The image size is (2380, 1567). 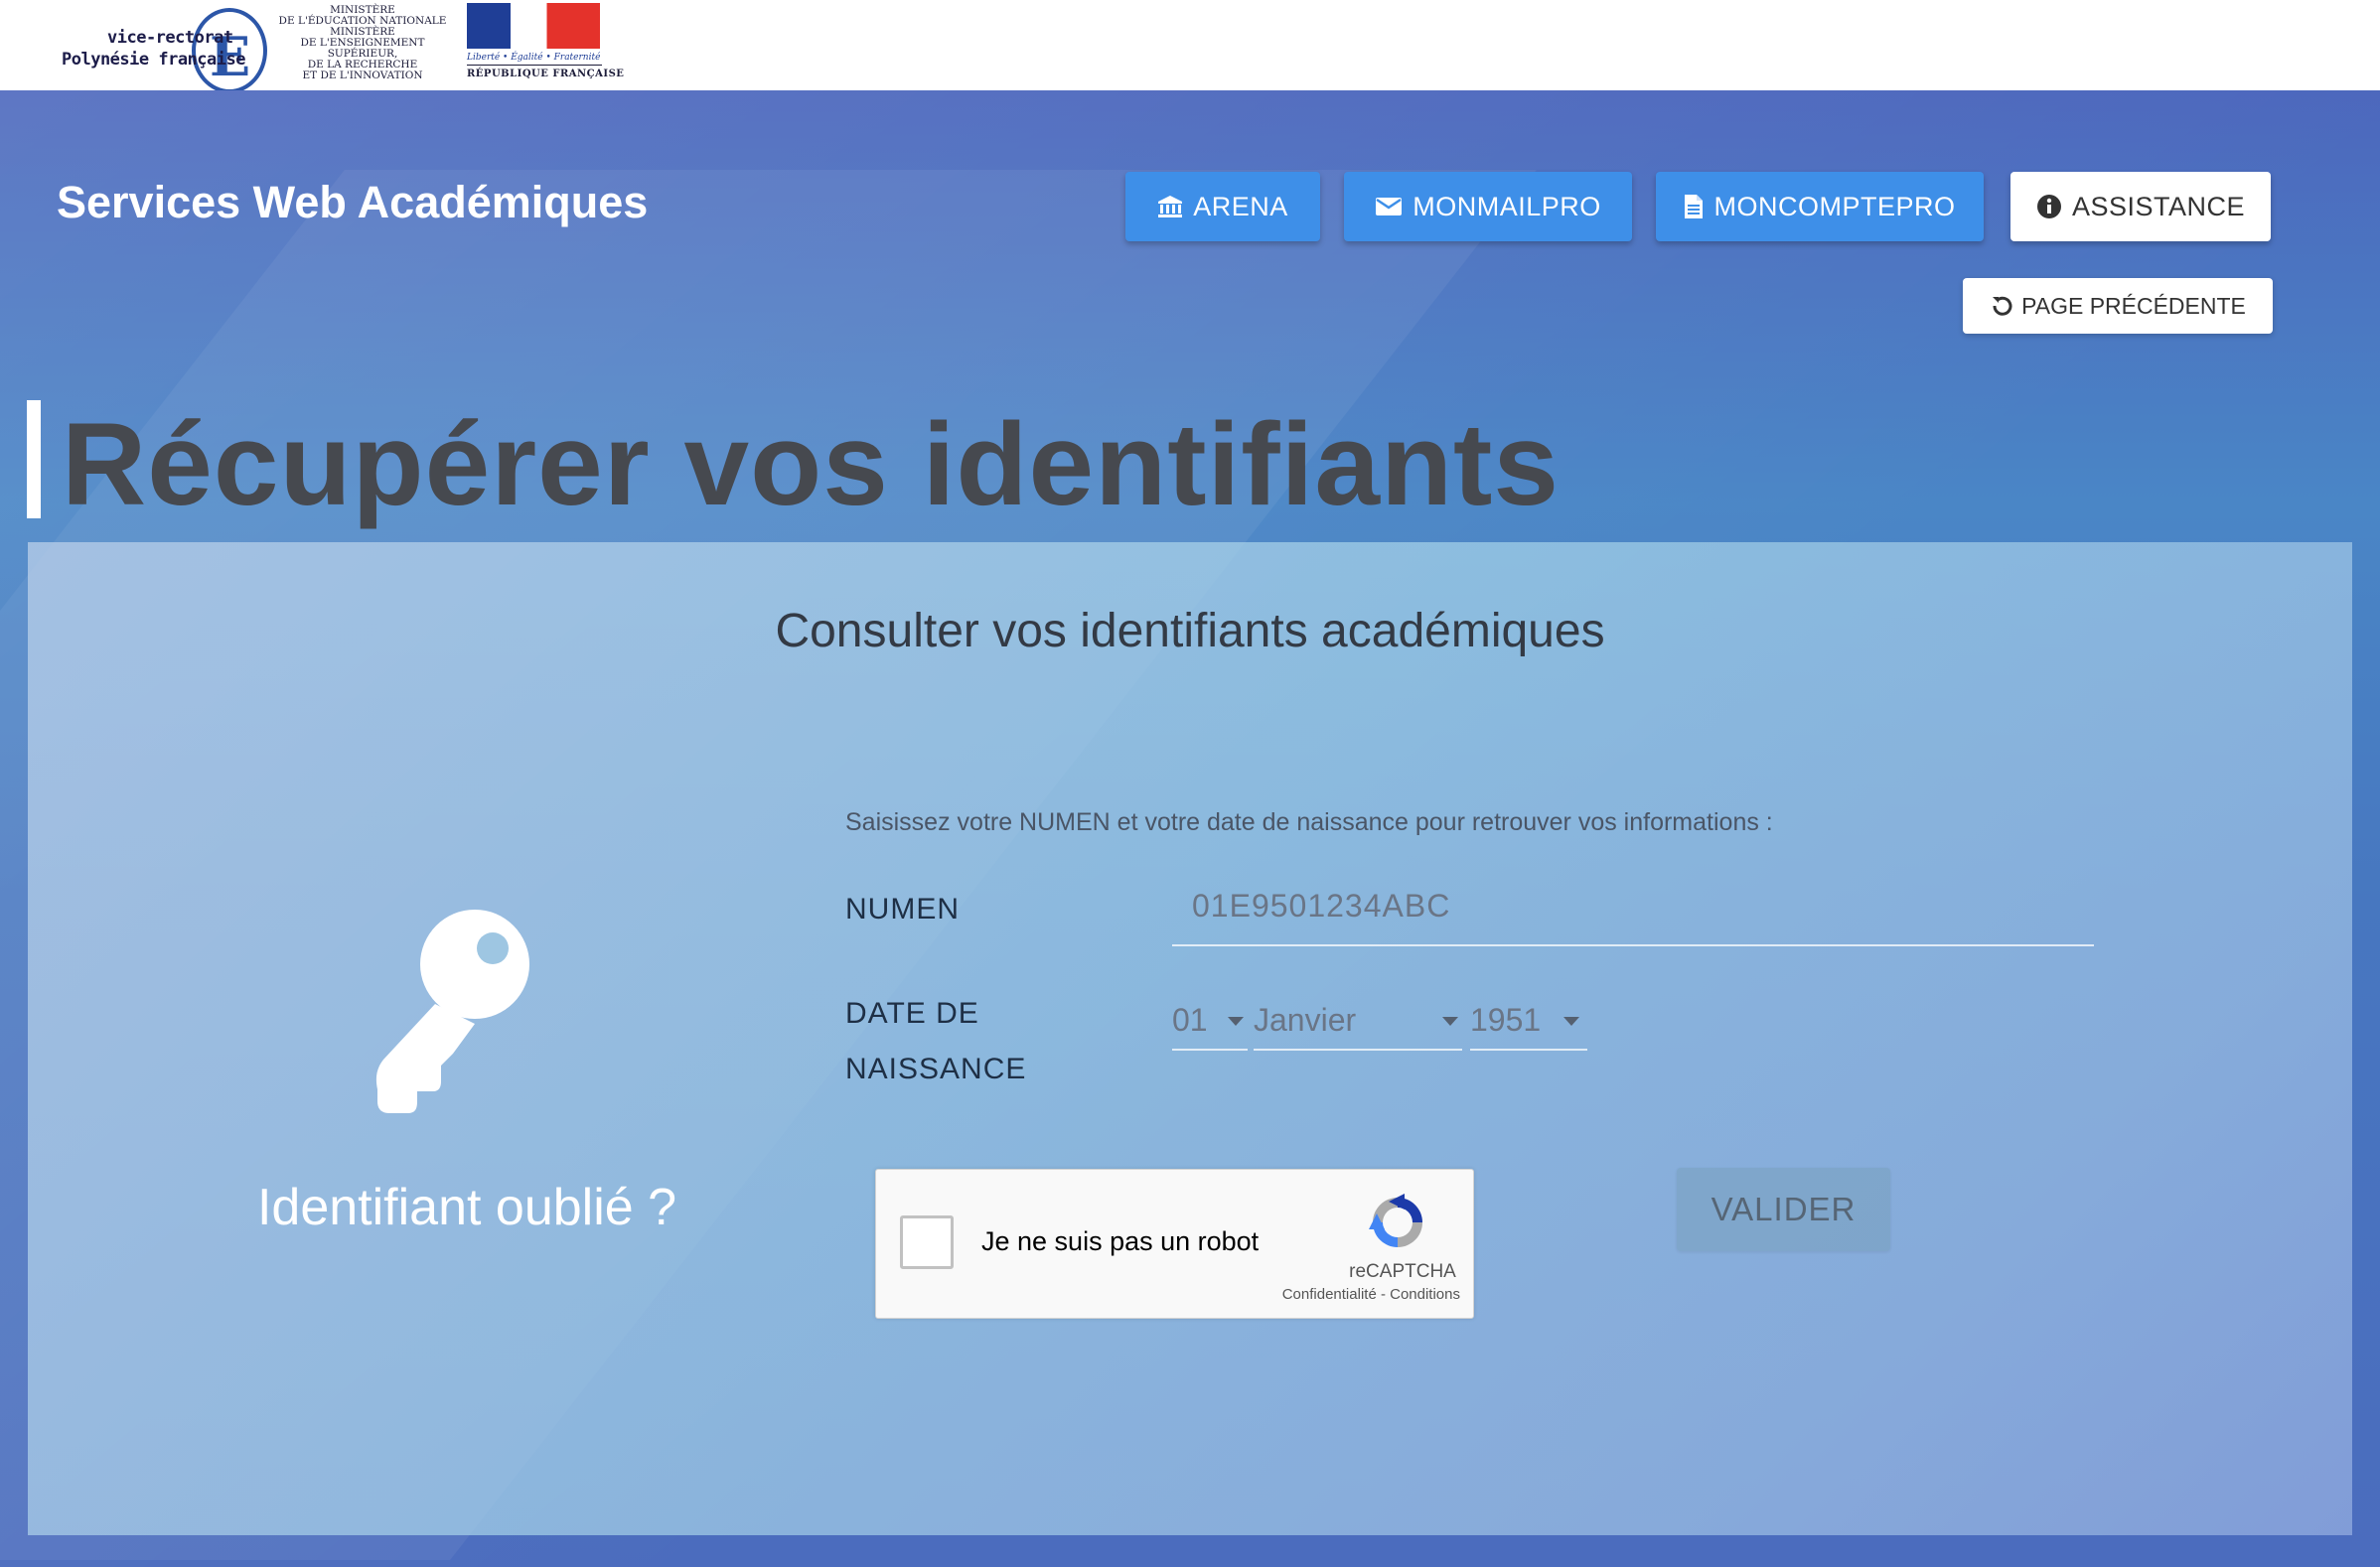 I want to click on year-select-underline, so click(x=1528, y=1050).